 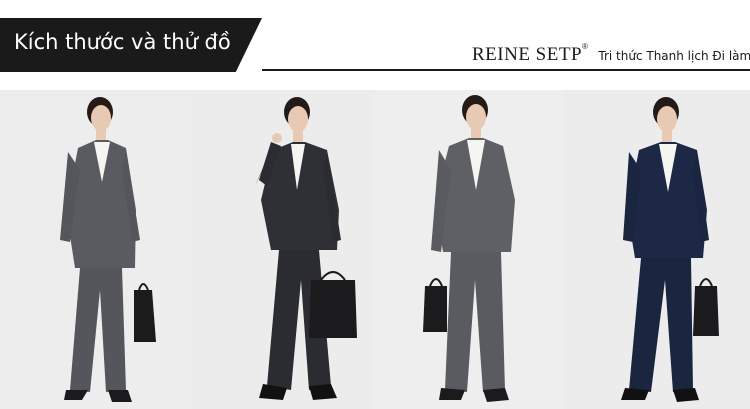 I want to click on brand-tagline: Tri thức Thanh lịch Đi làm, so click(x=674, y=56).